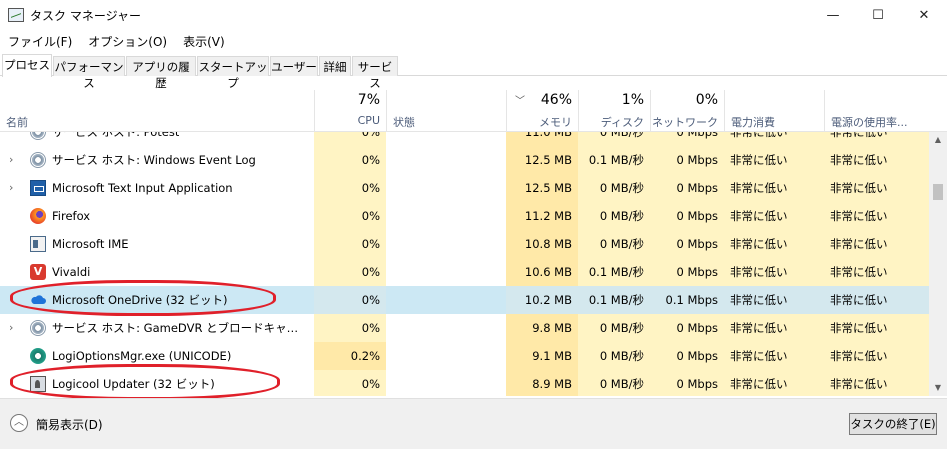  What do you see at coordinates (40, 41) in the screenshot?
I see `menu-file: ファイル(F)` at bounding box center [40, 41].